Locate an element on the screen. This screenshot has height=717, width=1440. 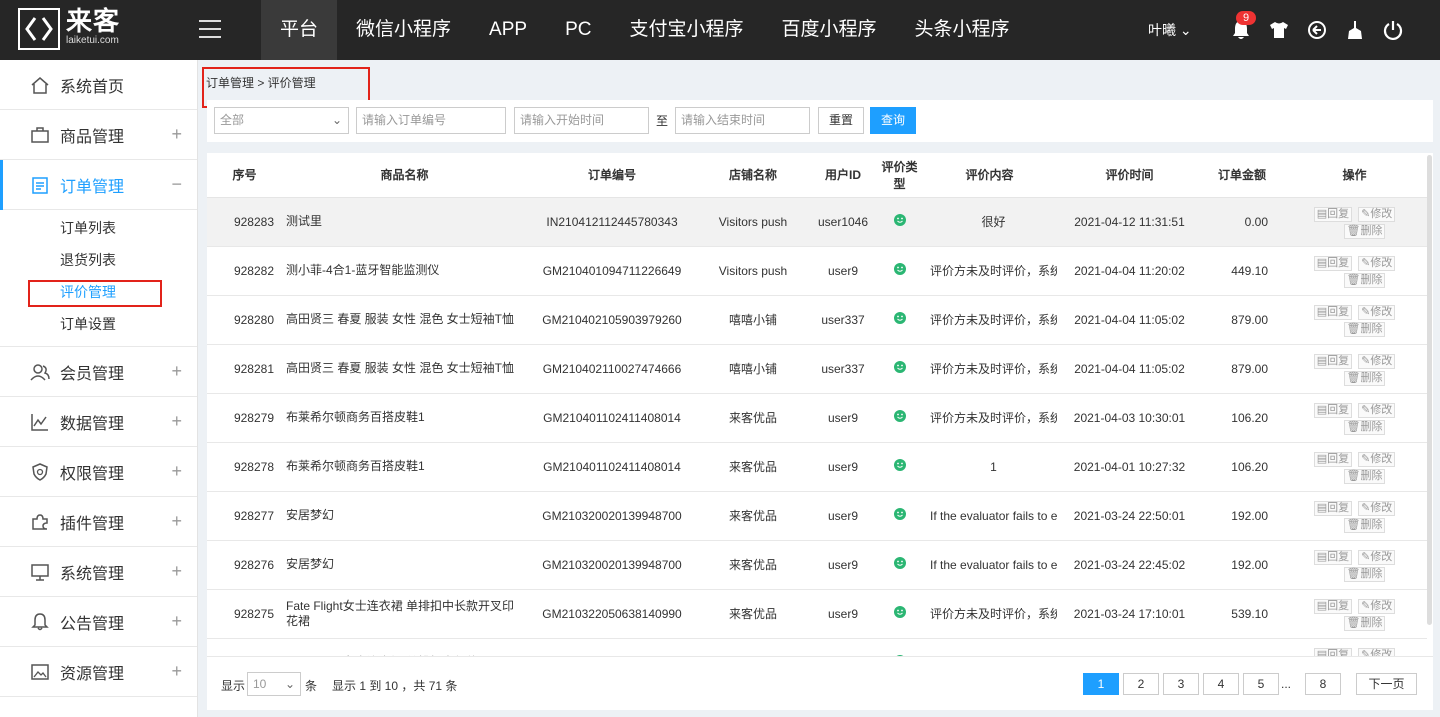
page-info: 显示 1 到 10 ，共 71 条 is located at coordinates (395, 686).